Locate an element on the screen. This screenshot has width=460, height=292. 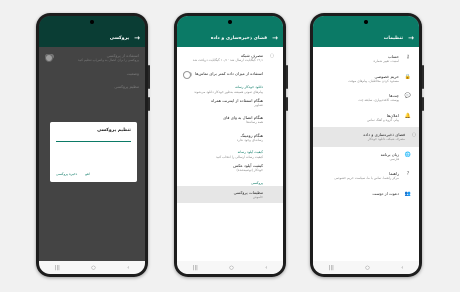
settings-item: 🔔 اعلان‌ها پیام، گروه و آهنگ تماس is located at coordinates (366, 118).